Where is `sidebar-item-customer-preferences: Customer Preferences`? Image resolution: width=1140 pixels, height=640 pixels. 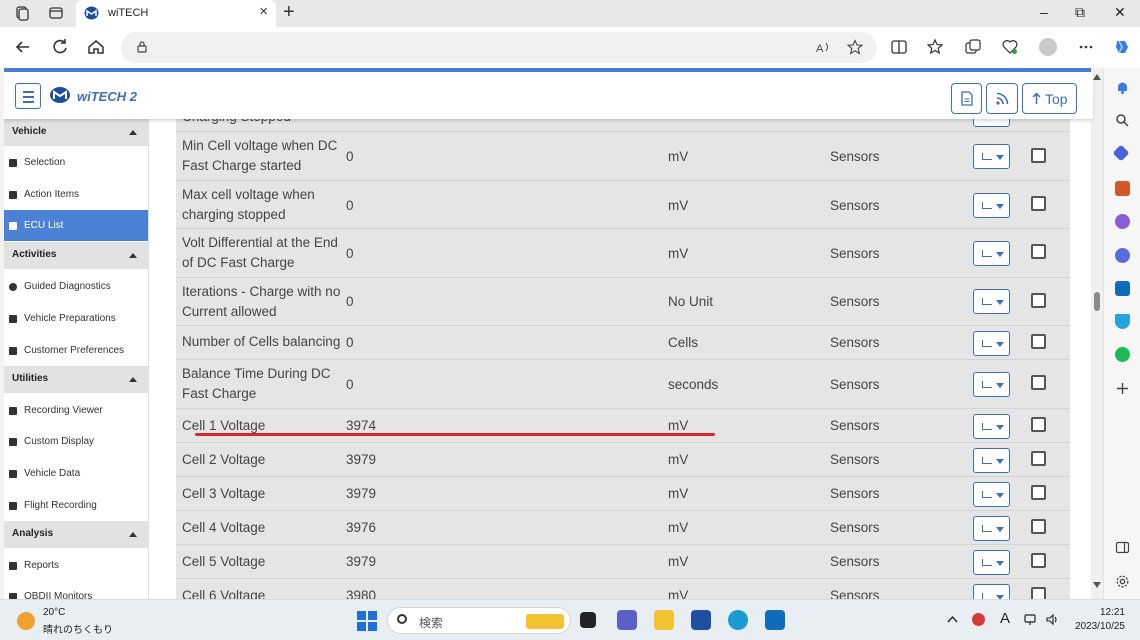
sidebar-item-customer-preferences: Customer Preferences is located at coordinates (76, 350).